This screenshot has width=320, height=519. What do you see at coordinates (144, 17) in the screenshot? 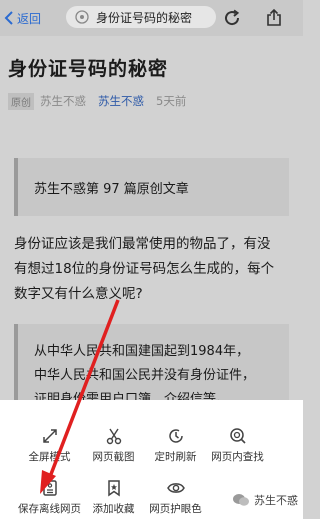
I see `url-text: 身份证号码的秘密` at bounding box center [144, 17].